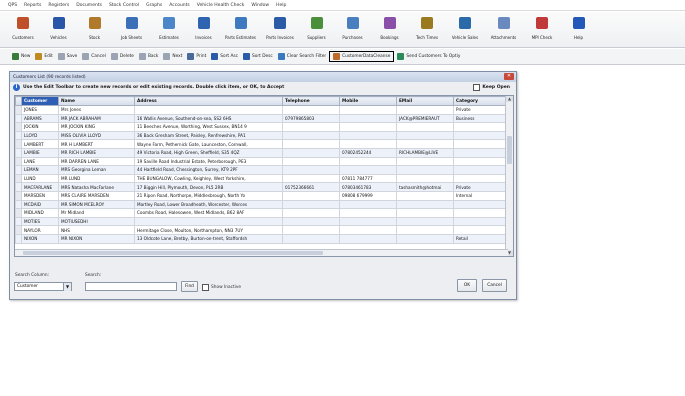  What do you see at coordinates (258, 56) in the screenshot?
I see `sort-desc-button: Sort Desc` at bounding box center [258, 56].